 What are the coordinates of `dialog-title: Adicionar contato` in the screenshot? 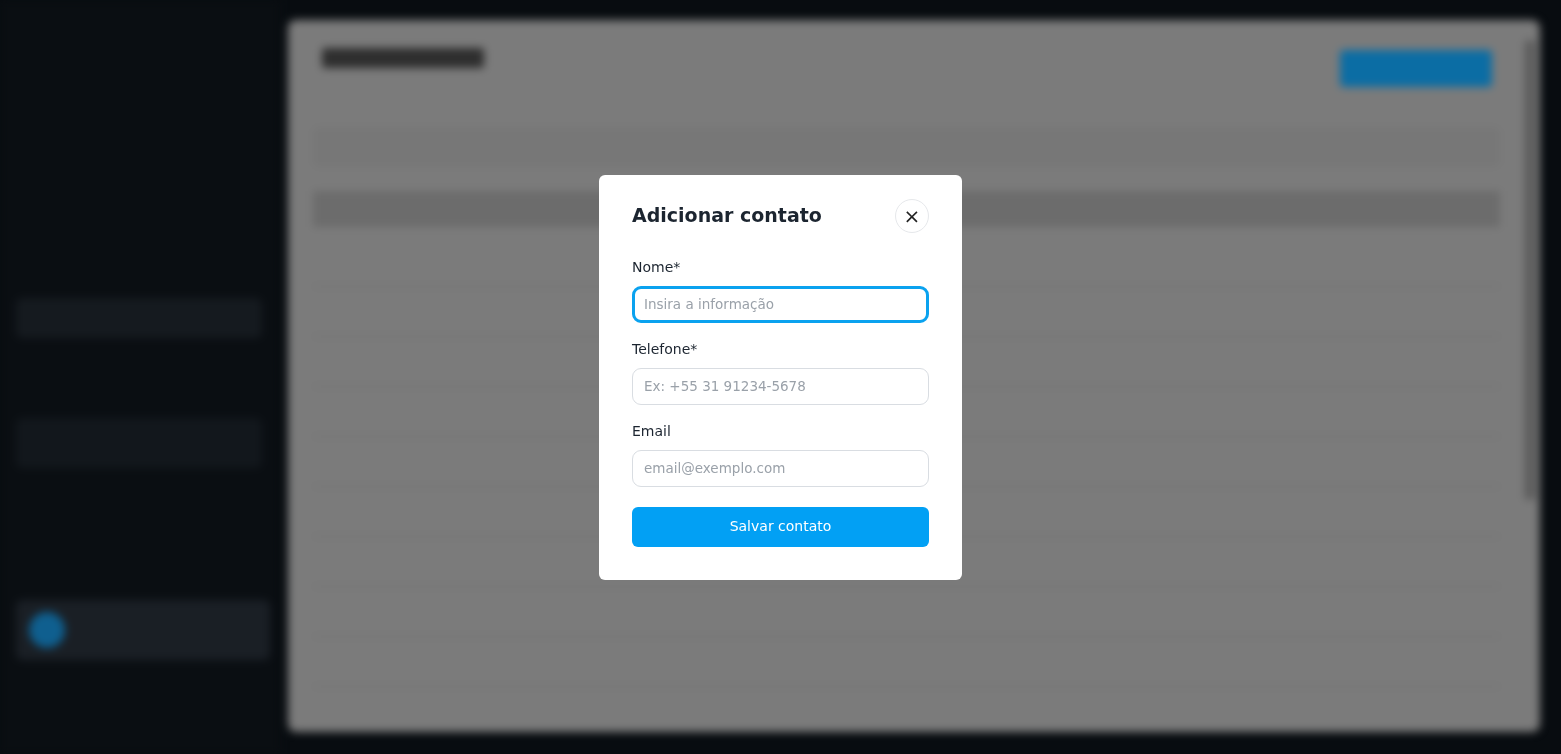 It's located at (727, 215).